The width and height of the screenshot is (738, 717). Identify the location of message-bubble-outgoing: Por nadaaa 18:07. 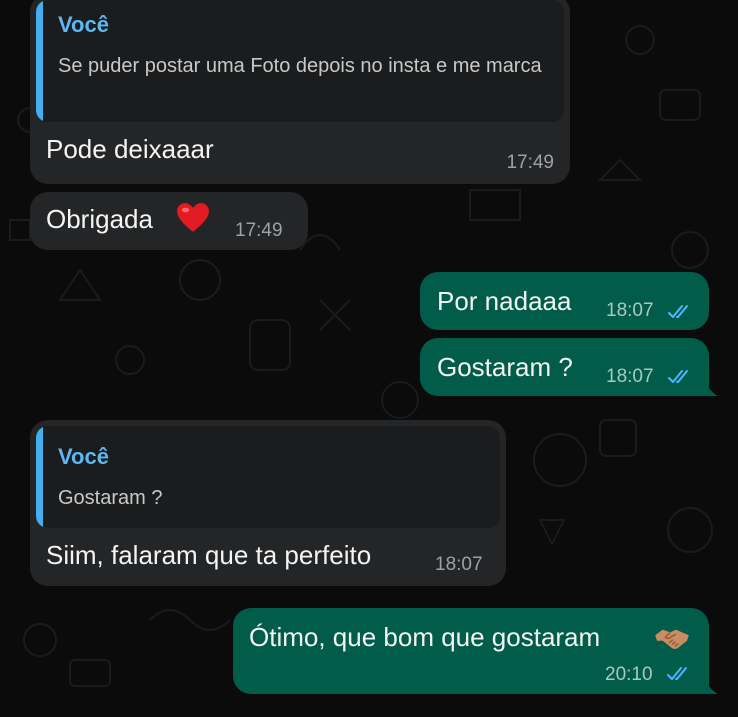
(564, 301).